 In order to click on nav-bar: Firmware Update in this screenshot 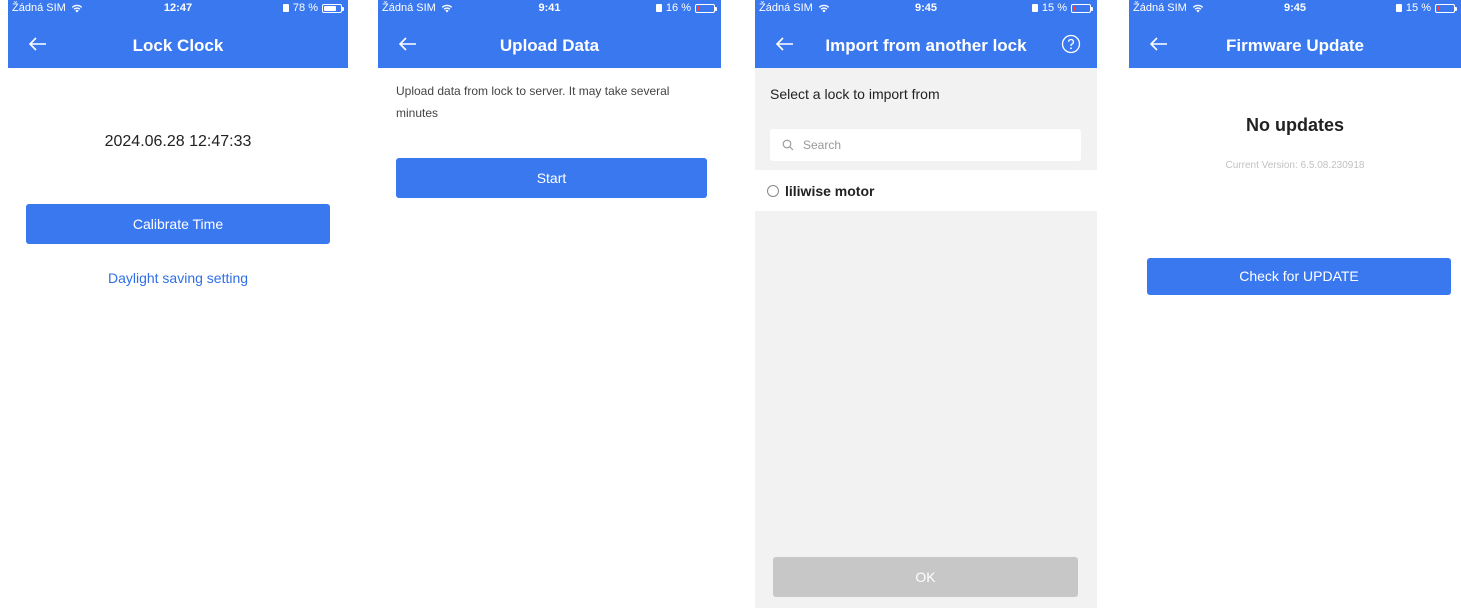, I will do `click(1295, 44)`.